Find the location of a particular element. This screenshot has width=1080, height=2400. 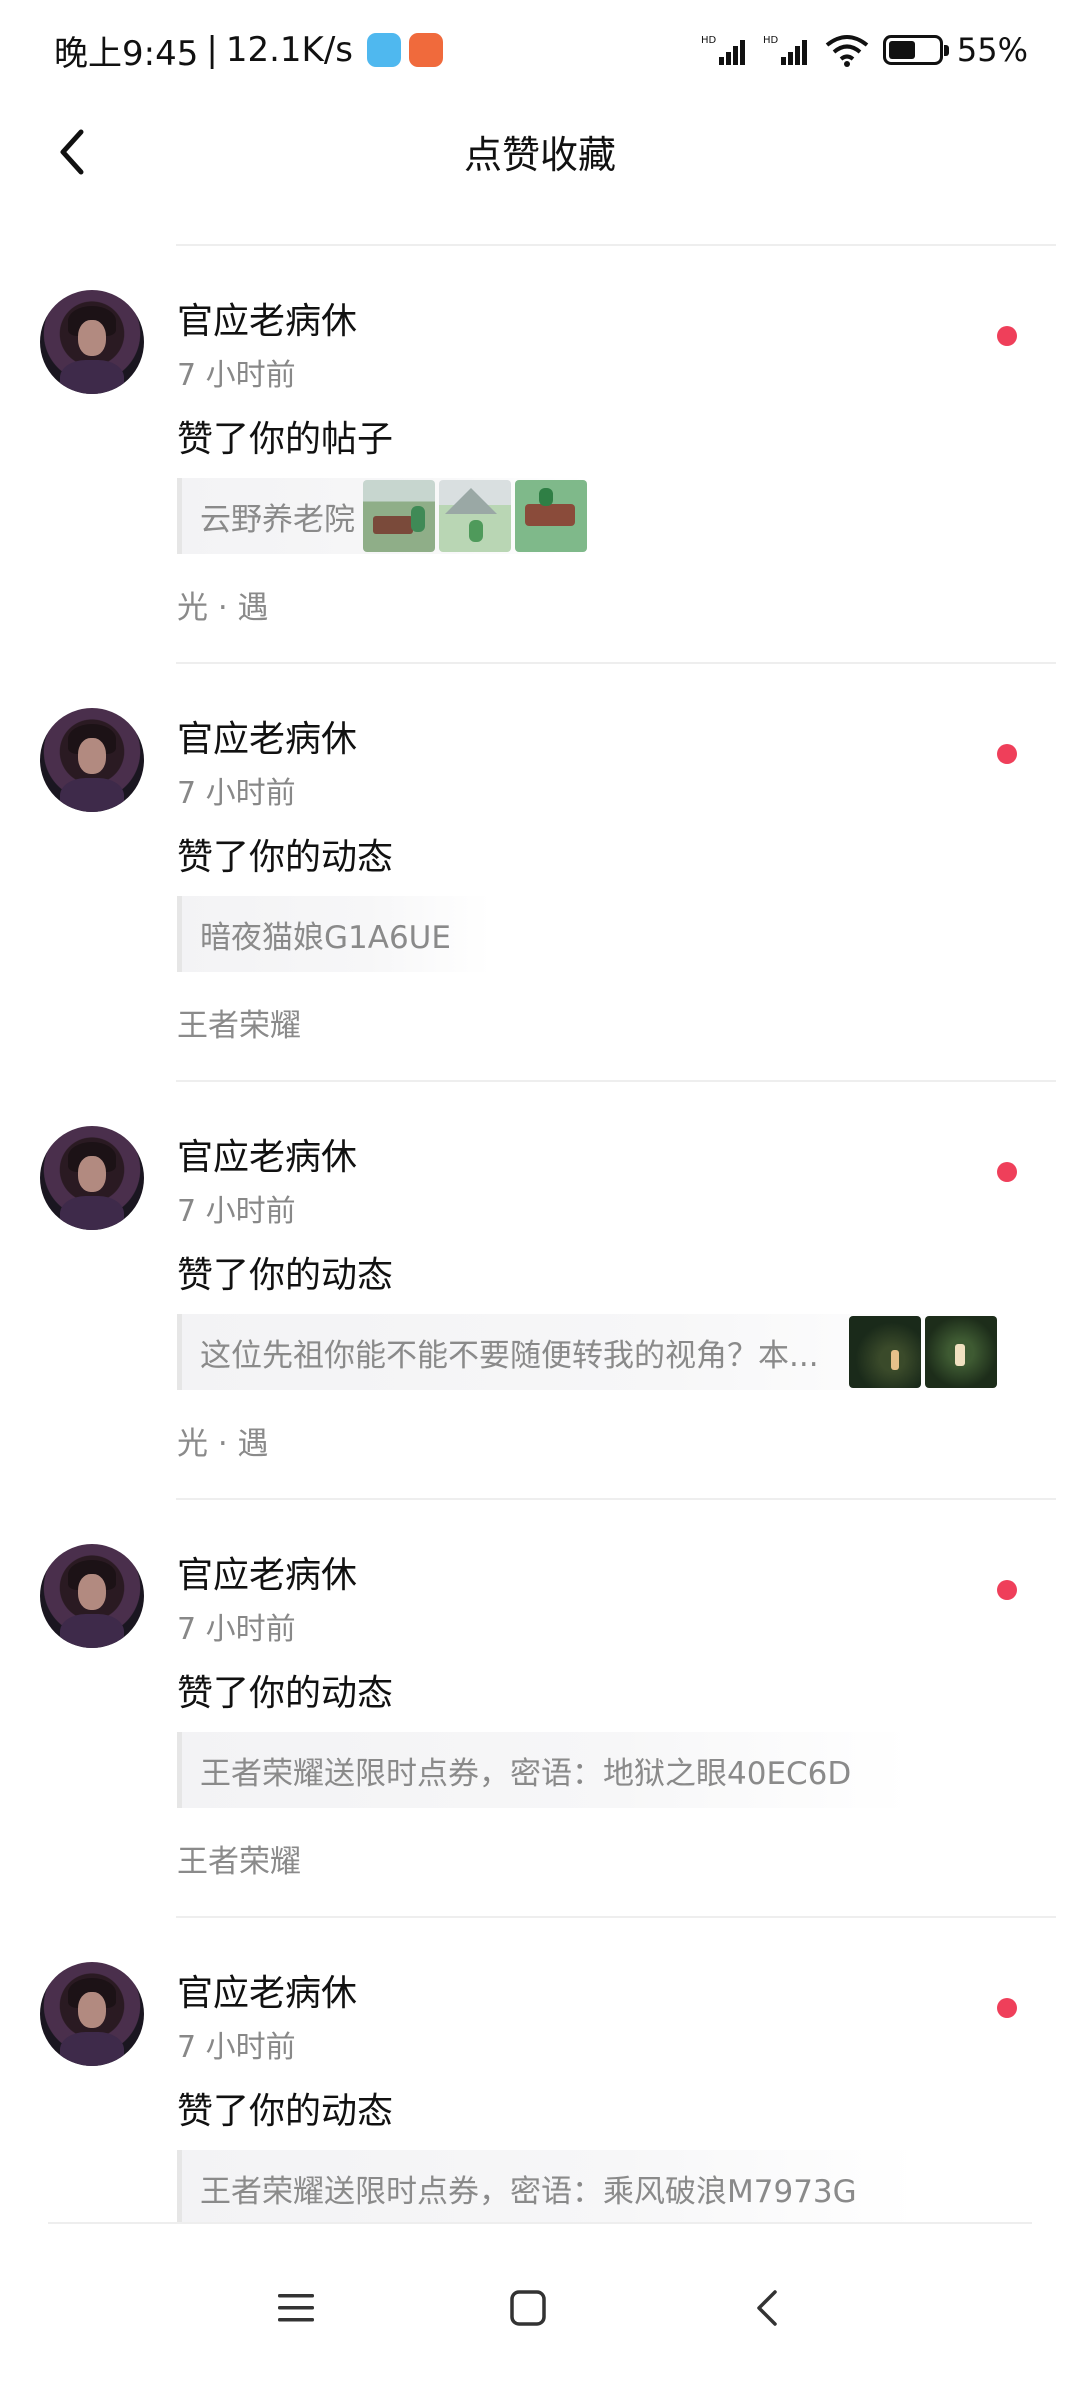

quote-text: 云野养老院 is located at coordinates (277, 519).